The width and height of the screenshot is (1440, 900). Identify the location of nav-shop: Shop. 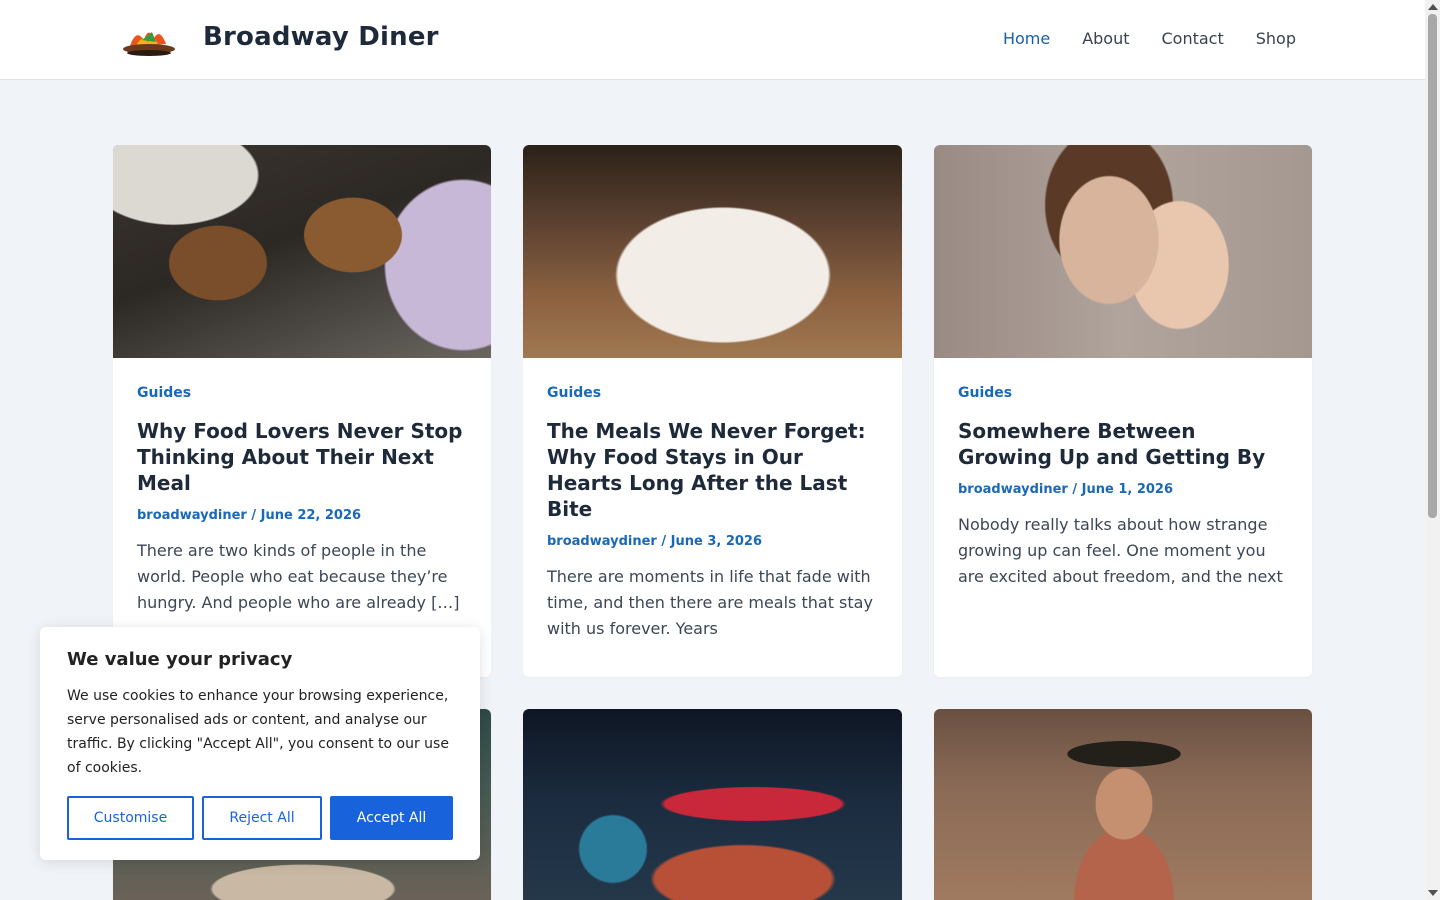
(1276, 38).